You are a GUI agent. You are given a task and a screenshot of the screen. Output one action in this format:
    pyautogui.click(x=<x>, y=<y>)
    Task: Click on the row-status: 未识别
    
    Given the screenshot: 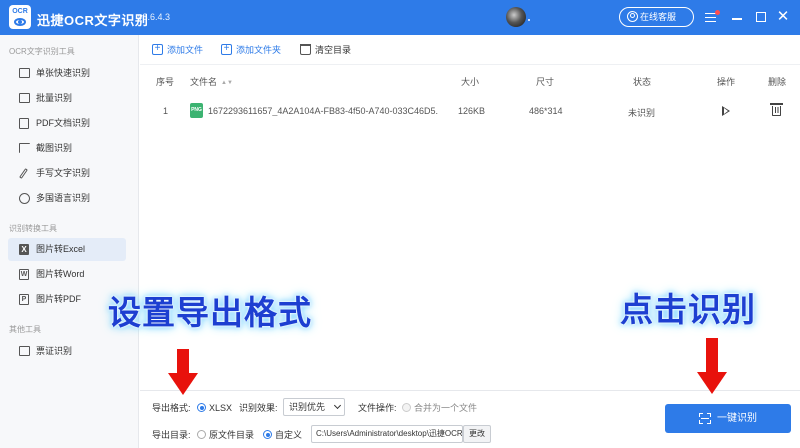 What is the action you would take?
    pyautogui.click(x=642, y=113)
    